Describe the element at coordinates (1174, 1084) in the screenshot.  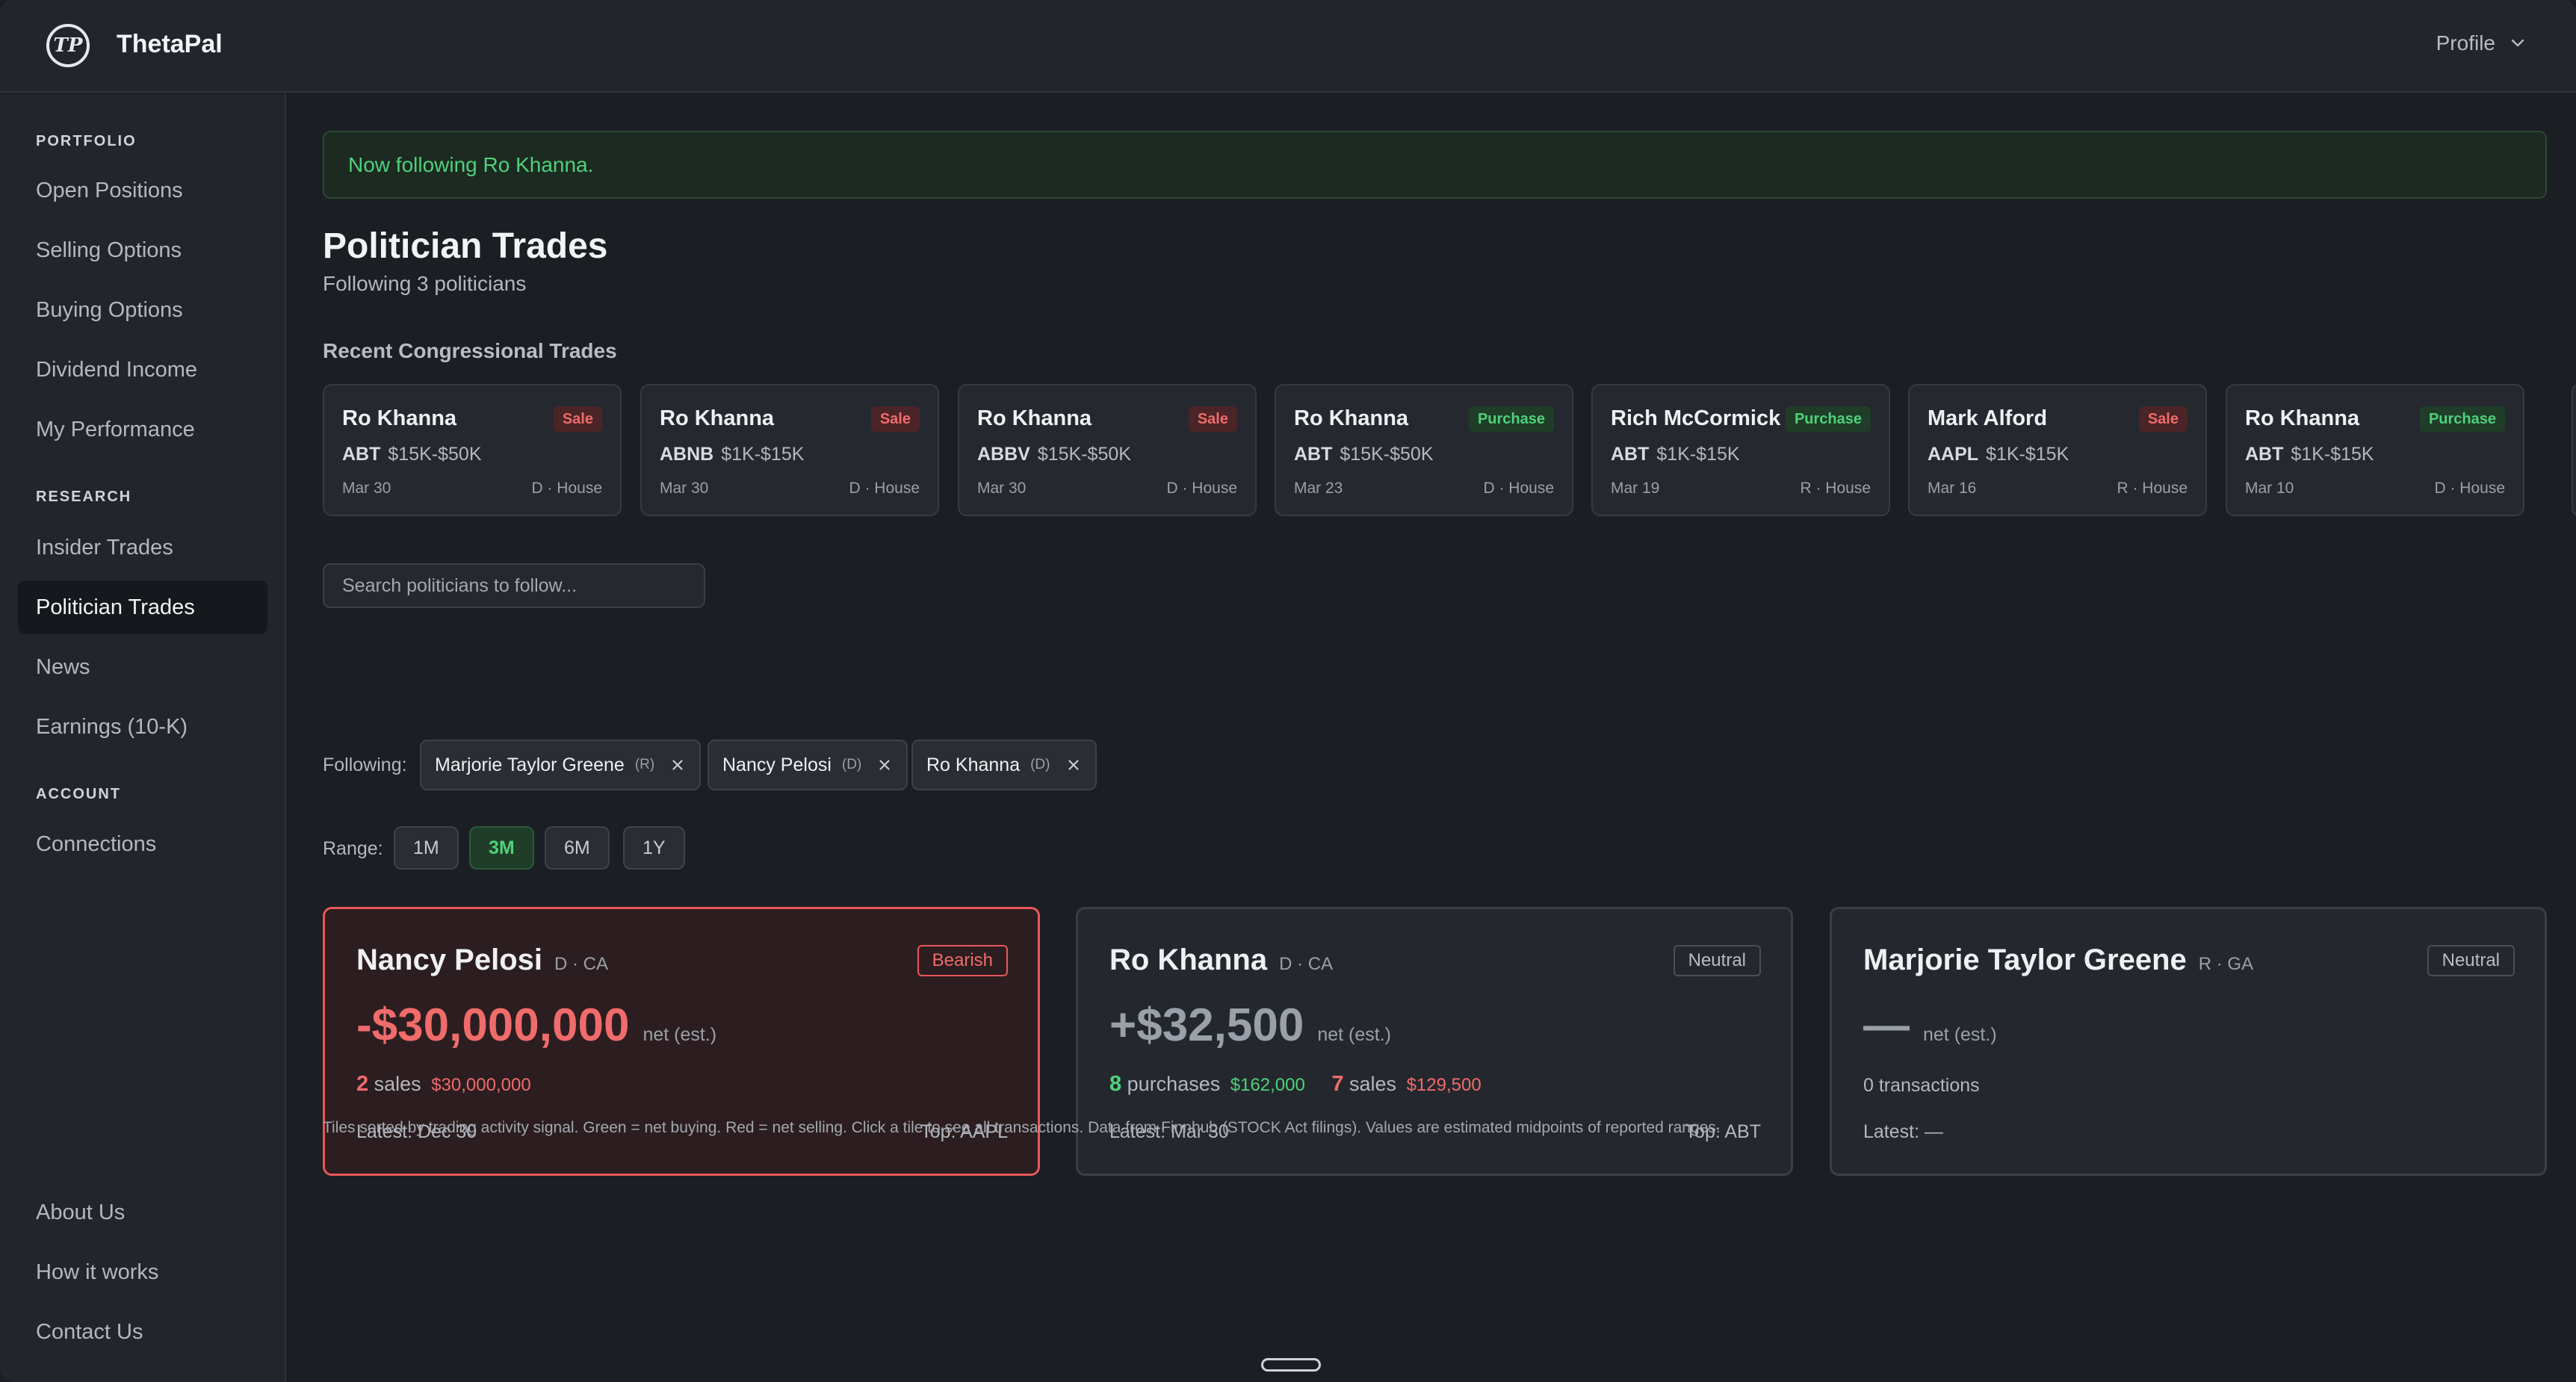
I see `purchases-label: purchases` at that location.